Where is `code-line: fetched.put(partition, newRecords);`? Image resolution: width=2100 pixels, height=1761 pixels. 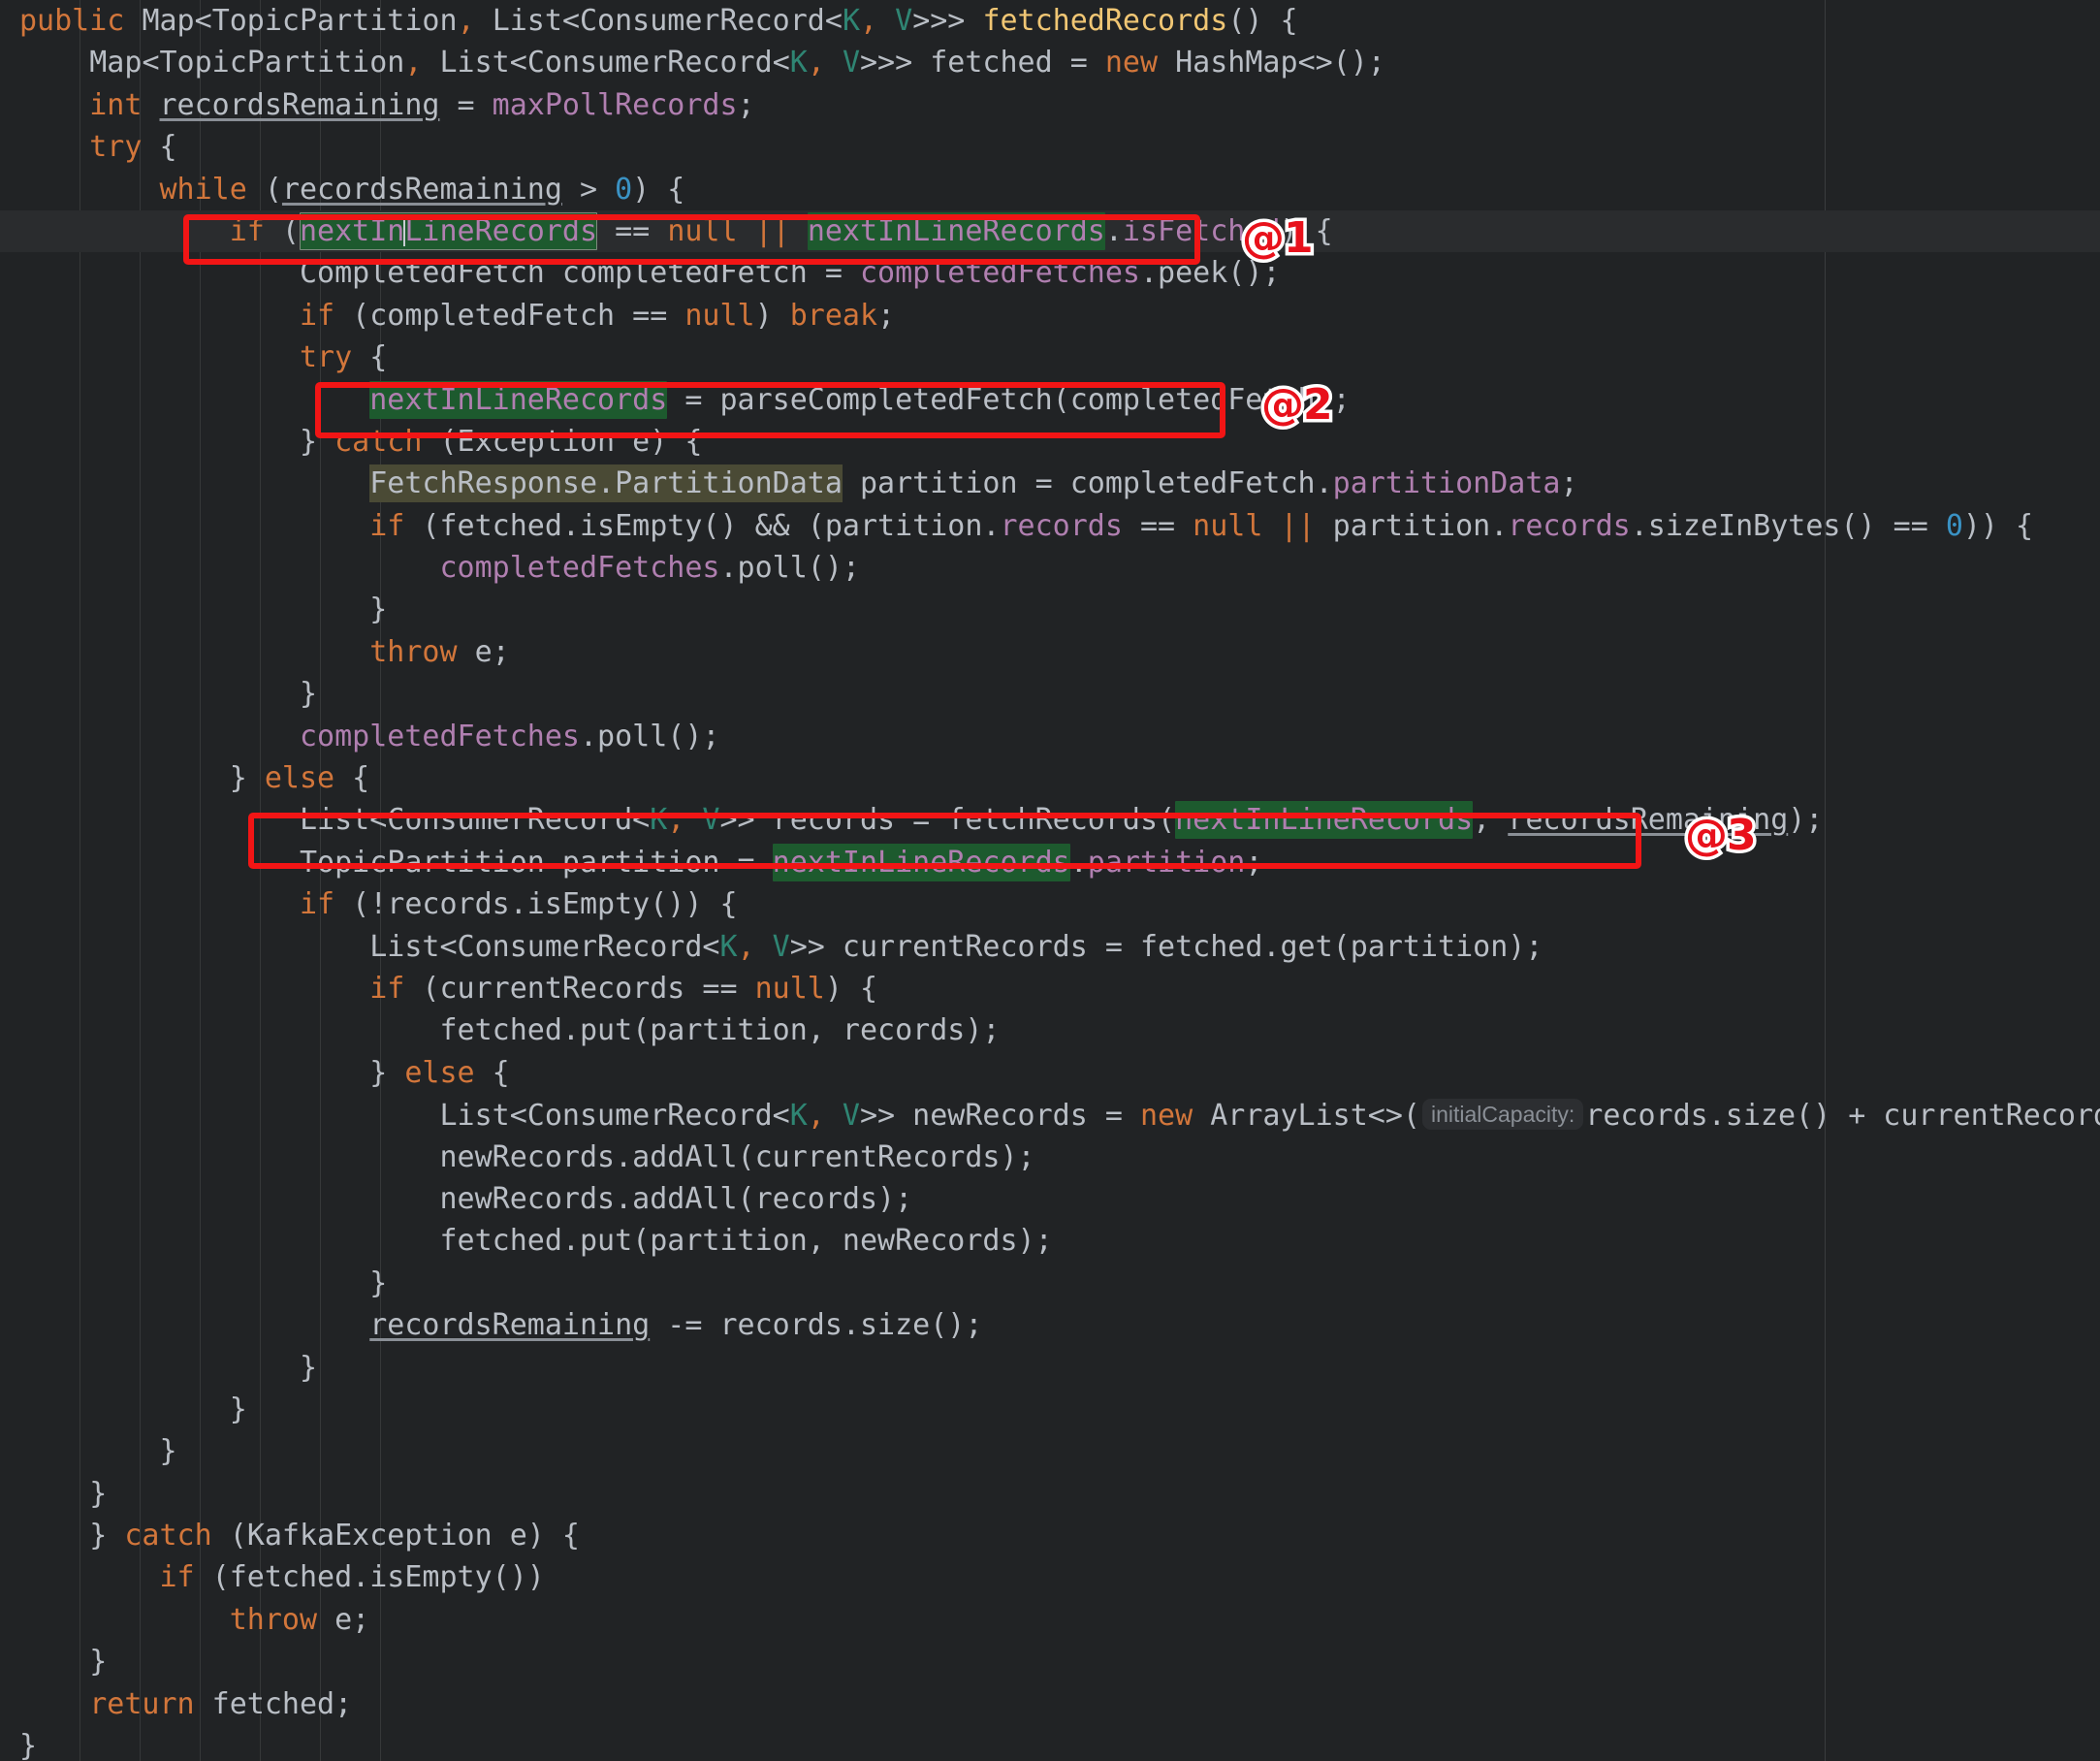 code-line: fetched.put(partition, newRecords); is located at coordinates (1050, 1241).